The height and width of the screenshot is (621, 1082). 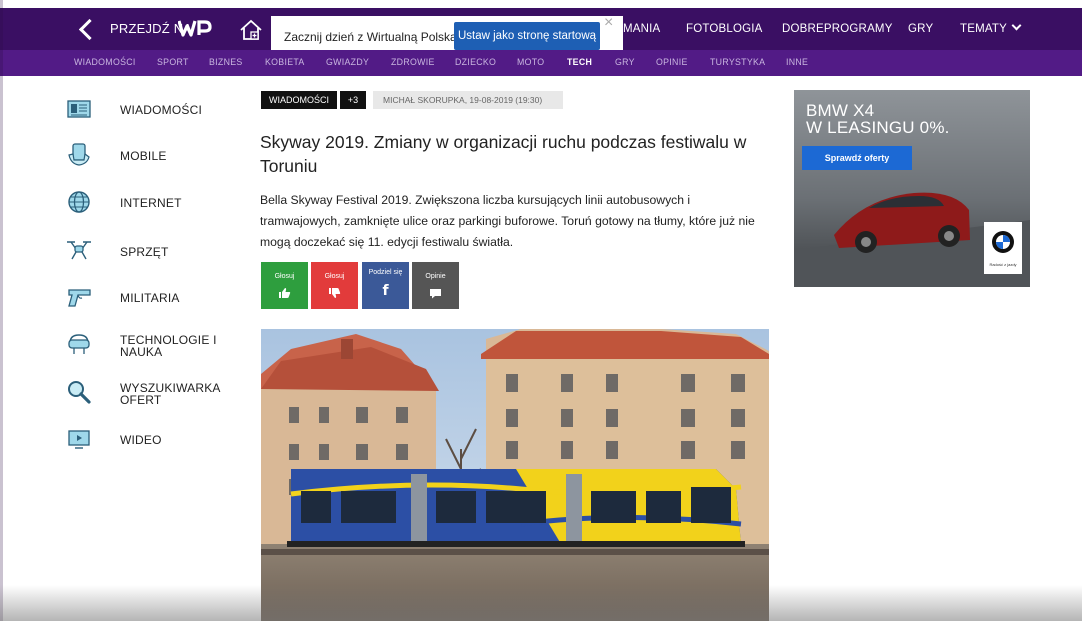 I want to click on topnav-dobreprogramy: DOBREPROGRAMY, so click(x=837, y=29).